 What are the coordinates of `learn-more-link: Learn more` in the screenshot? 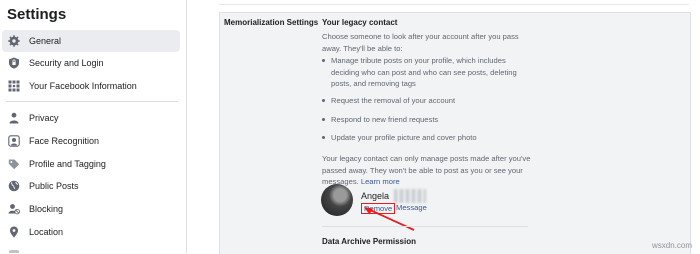 It's located at (380, 181).